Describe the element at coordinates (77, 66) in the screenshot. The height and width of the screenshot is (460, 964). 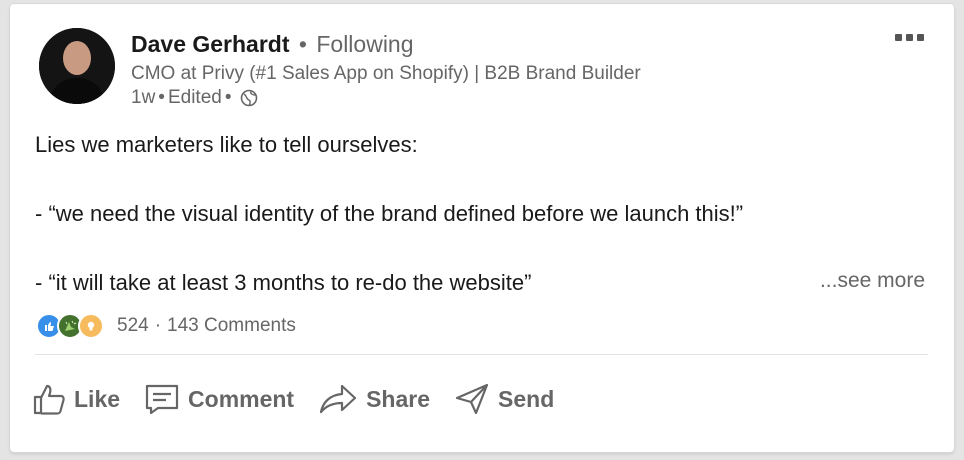
I see `author-avatar` at that location.